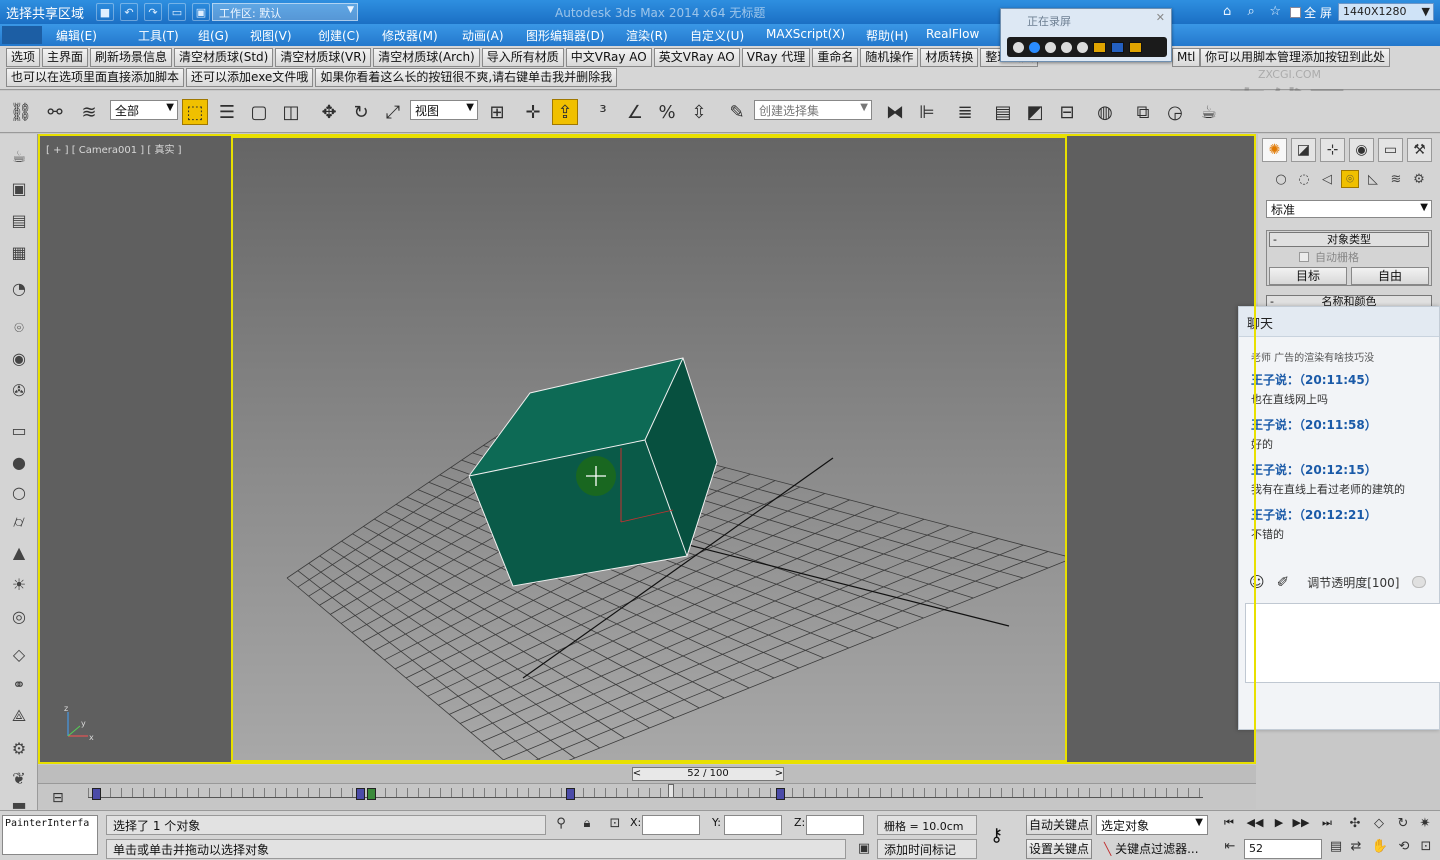 Image resolution: width=1440 pixels, height=860 pixels. I want to click on camera-target-icon: ◉, so click(19, 358).